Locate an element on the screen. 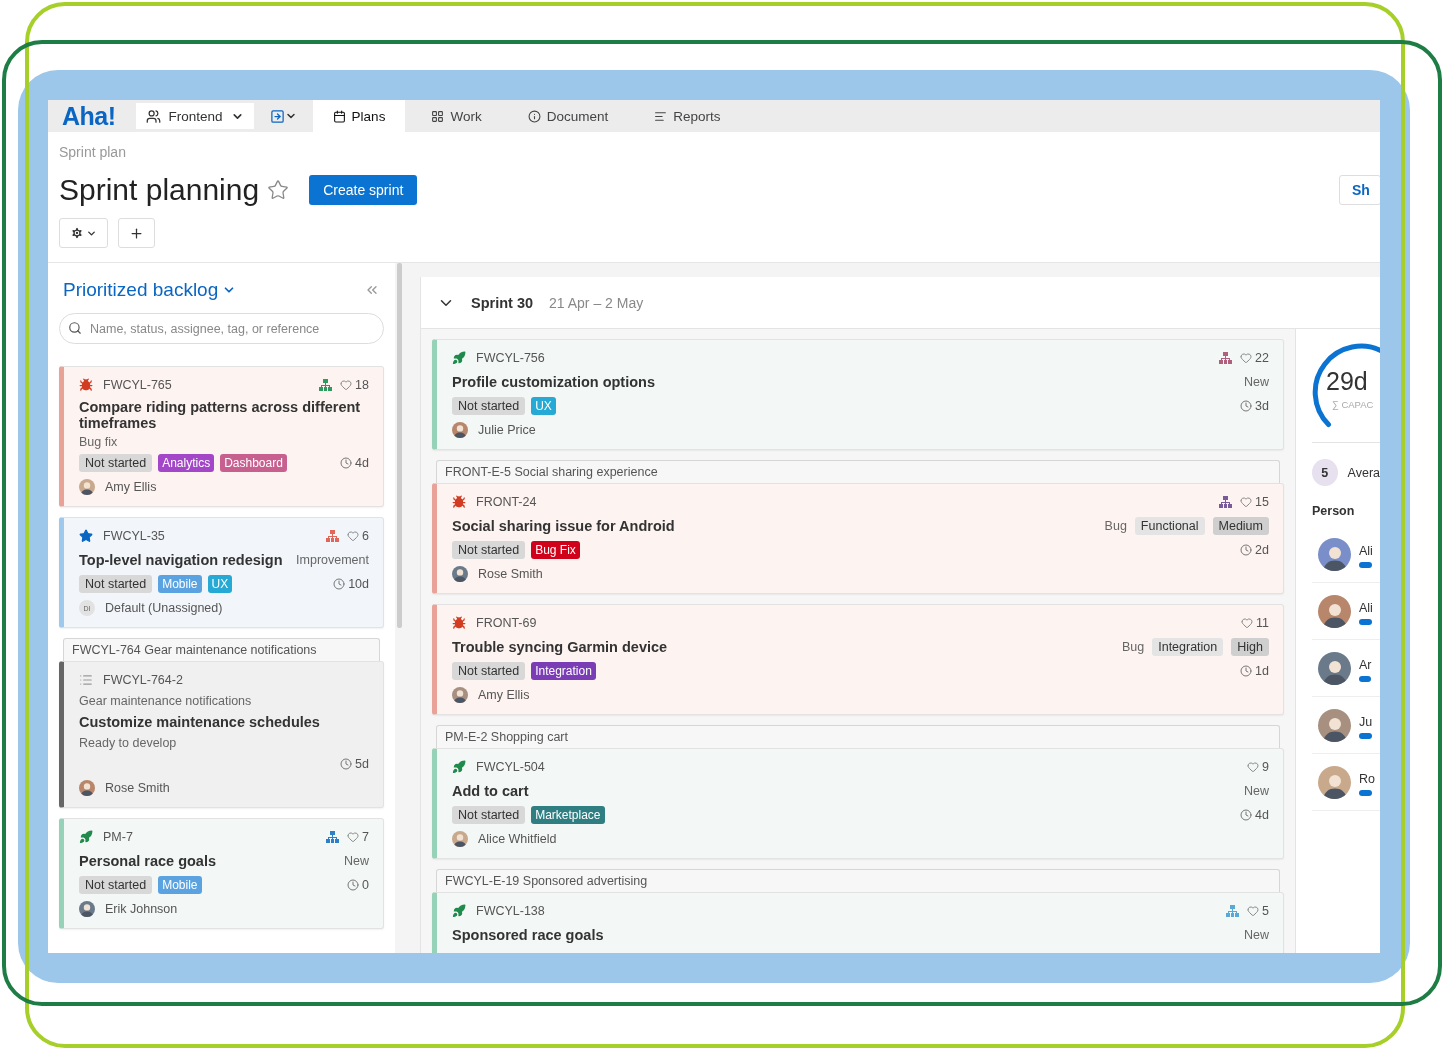  item-subtitle: Bug fix is located at coordinates (99, 442).